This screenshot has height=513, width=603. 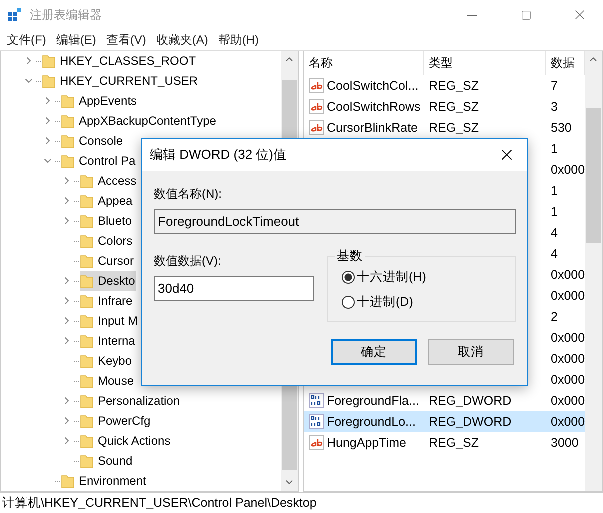 I want to click on value-data: 3, so click(x=554, y=107).